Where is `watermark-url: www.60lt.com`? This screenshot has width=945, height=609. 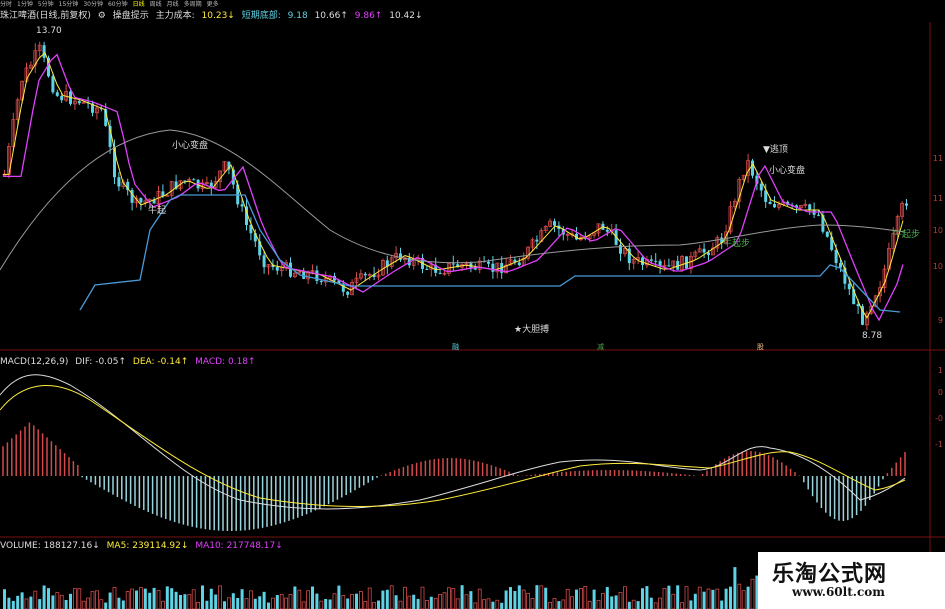 watermark-url: www.60lt.com is located at coordinates (838, 592).